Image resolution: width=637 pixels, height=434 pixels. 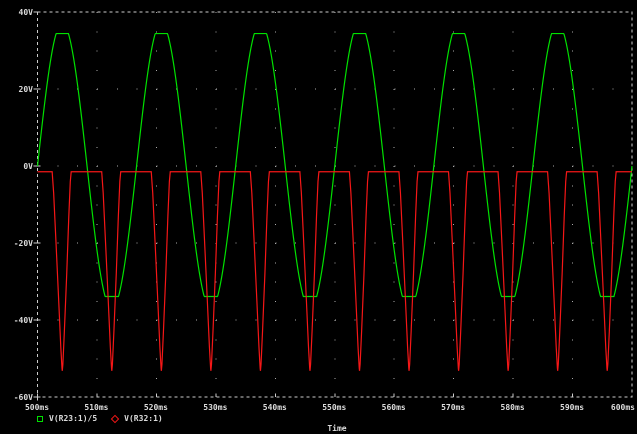 What do you see at coordinates (73, 418) in the screenshot?
I see `legend-trace-name: V(R23:1)/5` at bounding box center [73, 418].